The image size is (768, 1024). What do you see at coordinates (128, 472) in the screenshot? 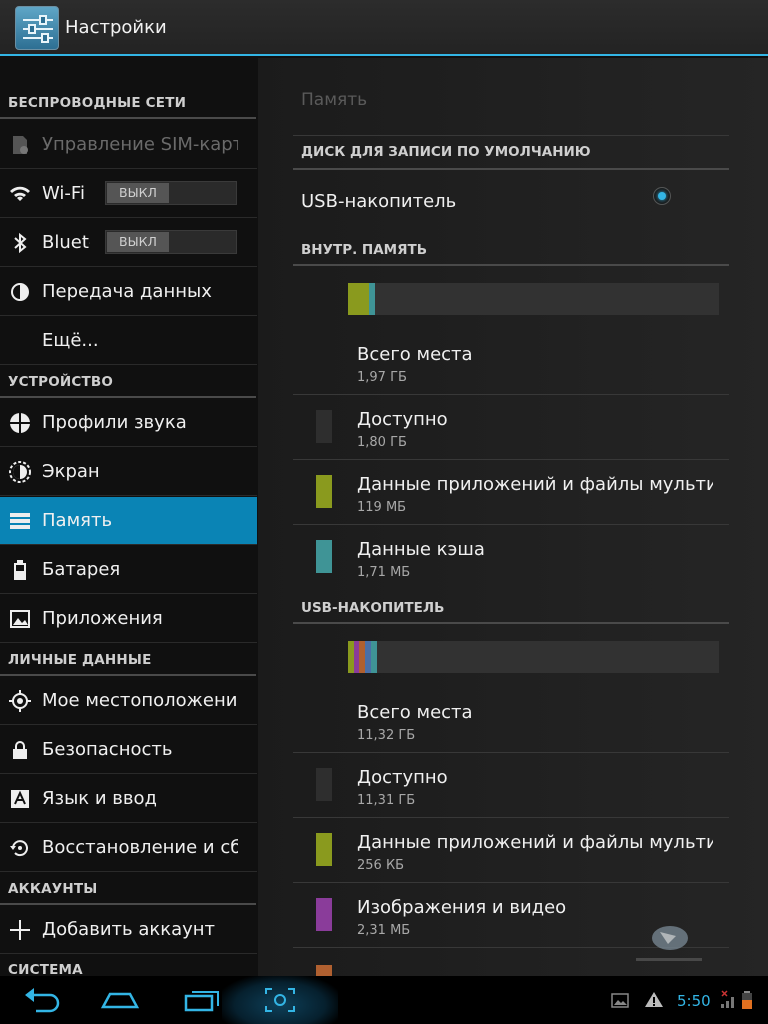
I see `sidebar-item-display: Экран` at bounding box center [128, 472].